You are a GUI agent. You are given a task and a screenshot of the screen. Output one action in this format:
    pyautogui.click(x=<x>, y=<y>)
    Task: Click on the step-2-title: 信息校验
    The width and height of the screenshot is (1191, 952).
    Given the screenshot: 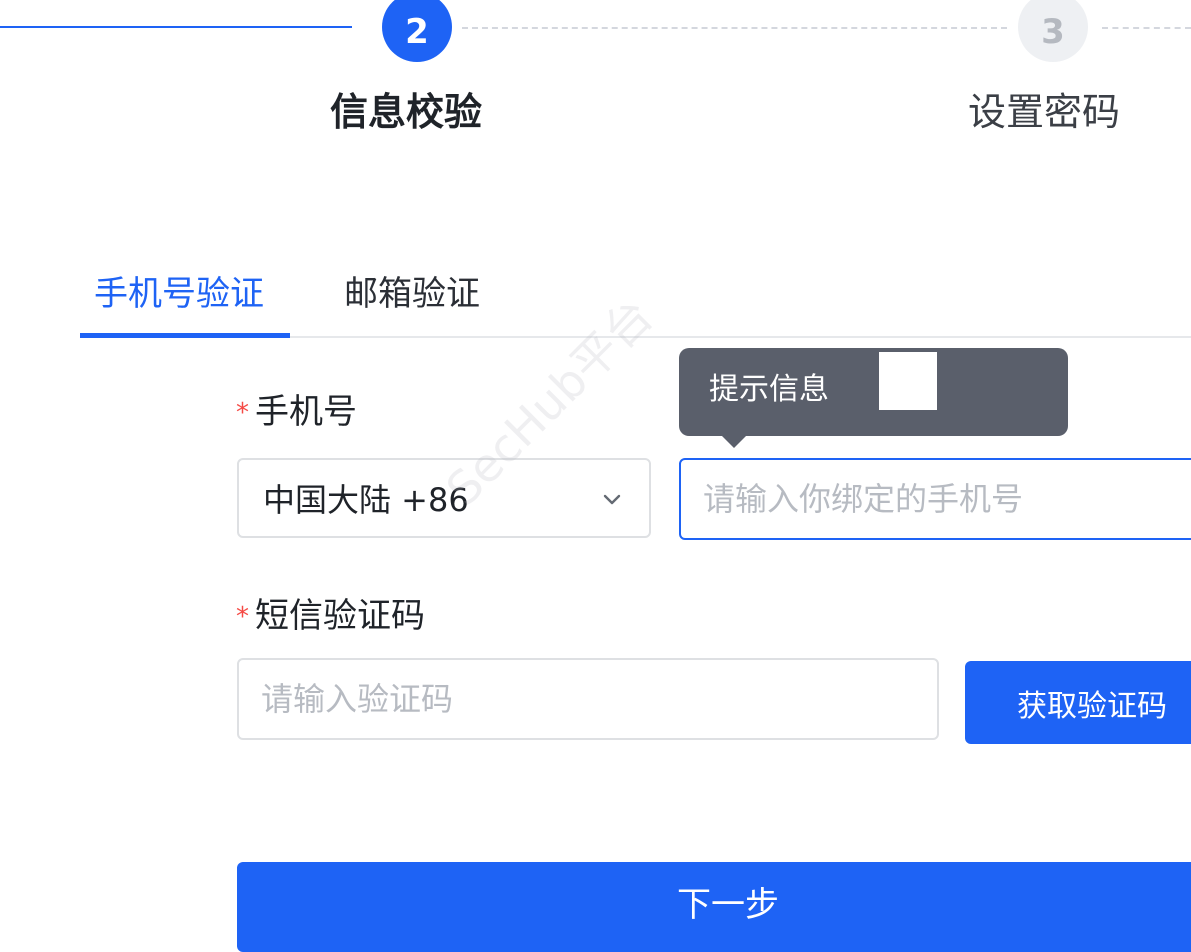 What is the action you would take?
    pyautogui.click(x=406, y=112)
    